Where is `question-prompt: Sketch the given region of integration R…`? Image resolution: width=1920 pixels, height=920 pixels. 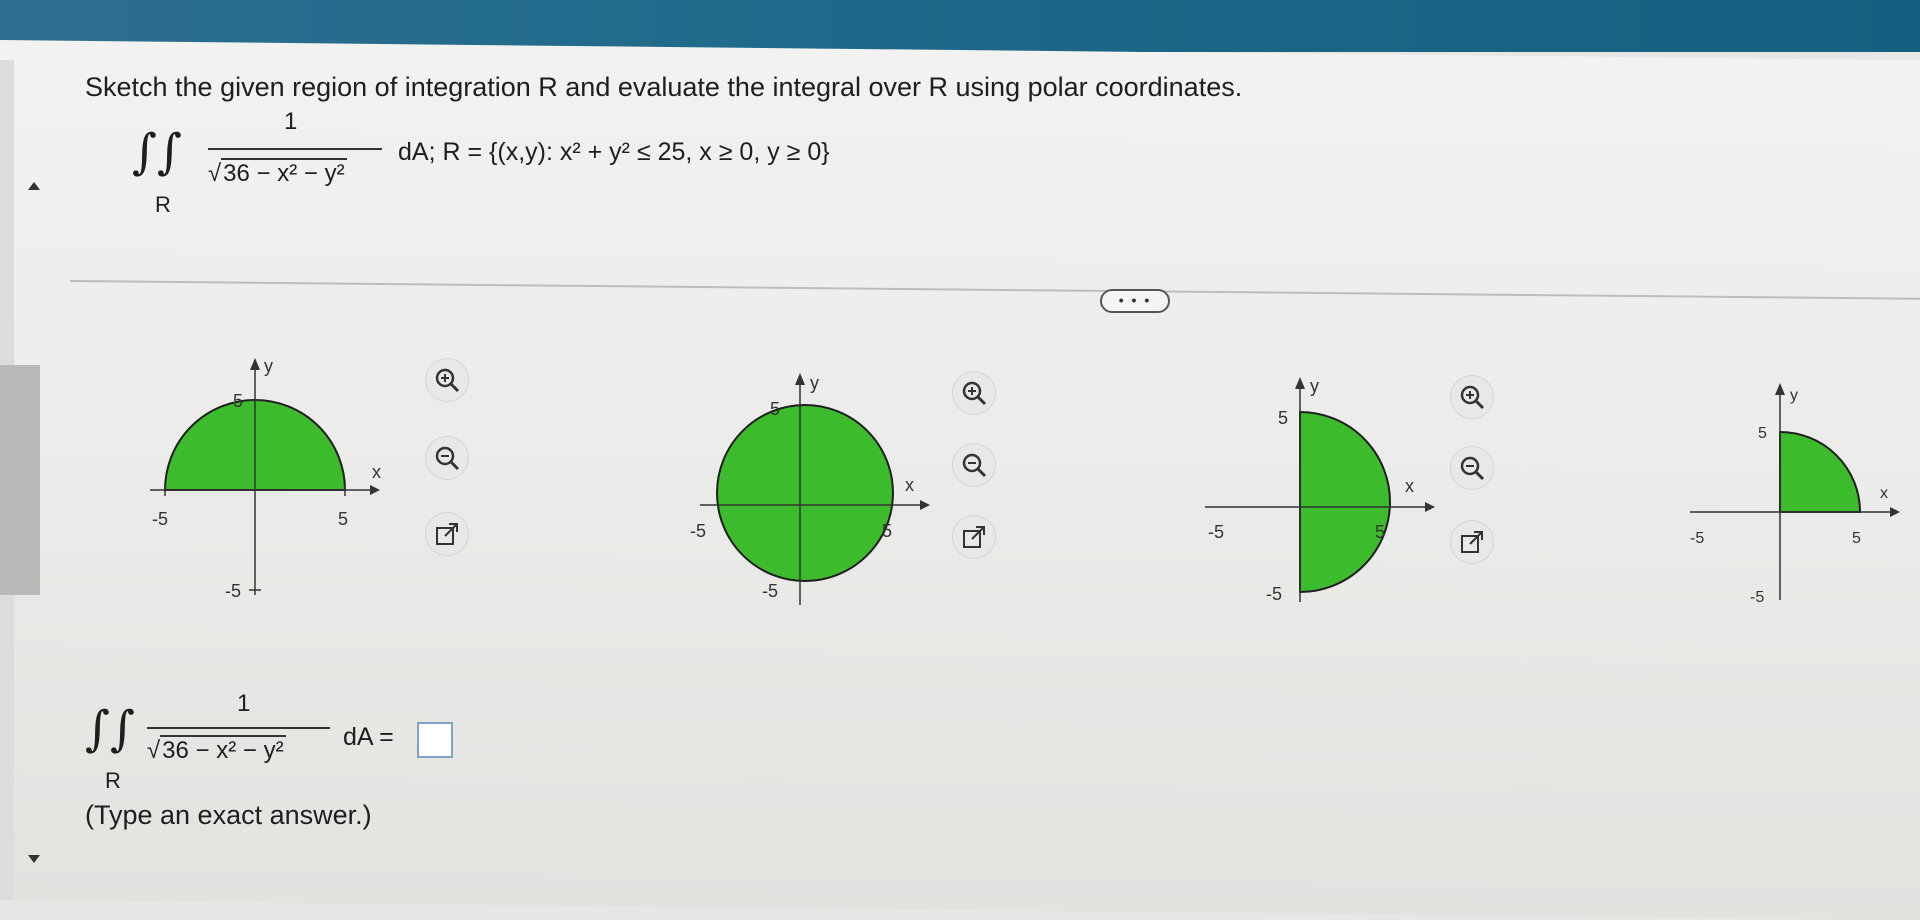 question-prompt: Sketch the given region of integration R… is located at coordinates (664, 87).